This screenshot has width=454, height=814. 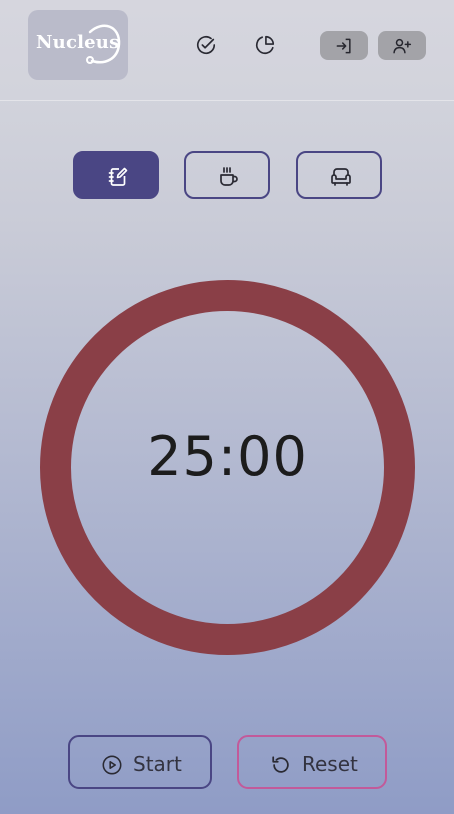 I want to click on logo-swoosh-icon, so click(x=103, y=44).